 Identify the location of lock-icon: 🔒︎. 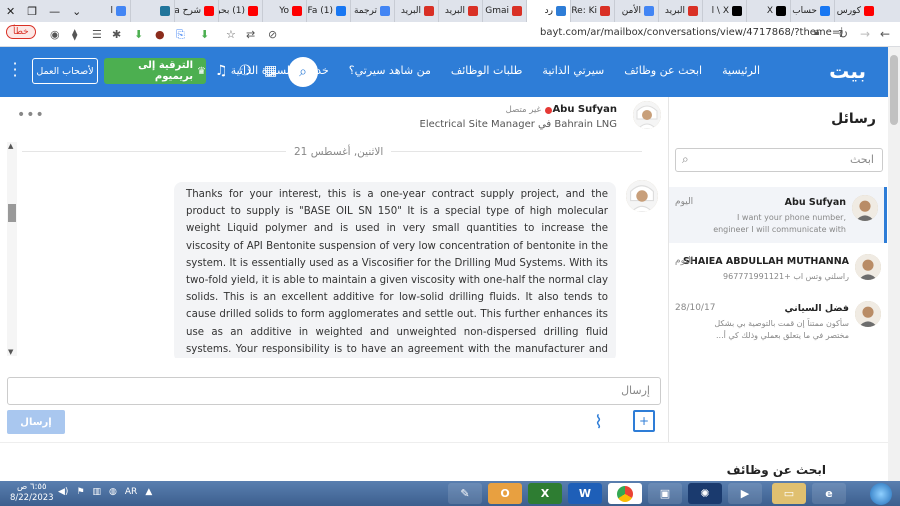
(816, 32).